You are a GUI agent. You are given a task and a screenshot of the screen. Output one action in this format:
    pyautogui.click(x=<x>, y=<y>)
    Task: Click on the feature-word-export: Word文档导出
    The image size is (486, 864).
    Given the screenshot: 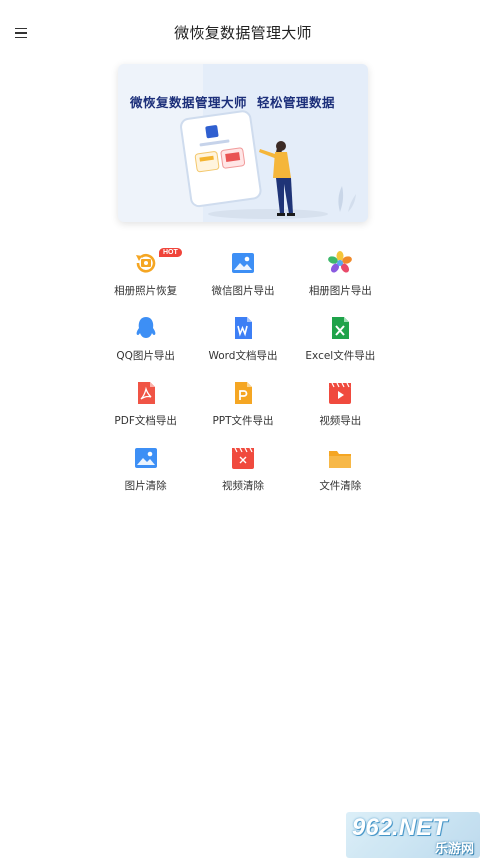 What is the action you would take?
    pyautogui.click(x=242, y=343)
    